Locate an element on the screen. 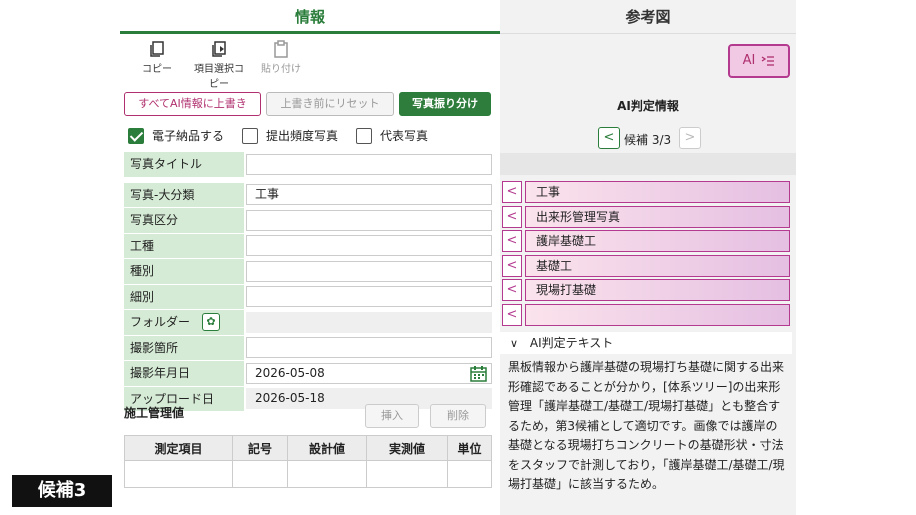 This screenshot has height=515, width=916. delete-button: 削除 is located at coordinates (458, 416).